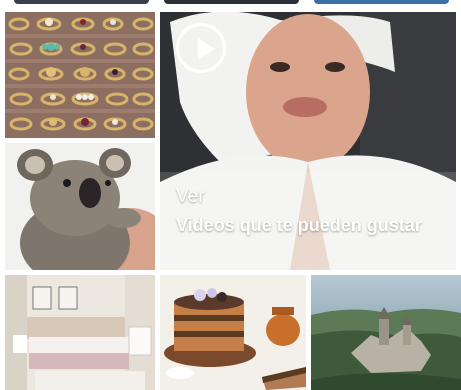 Image resolution: width=461 pixels, height=390 pixels. I want to click on cake-photo, so click(233, 332).